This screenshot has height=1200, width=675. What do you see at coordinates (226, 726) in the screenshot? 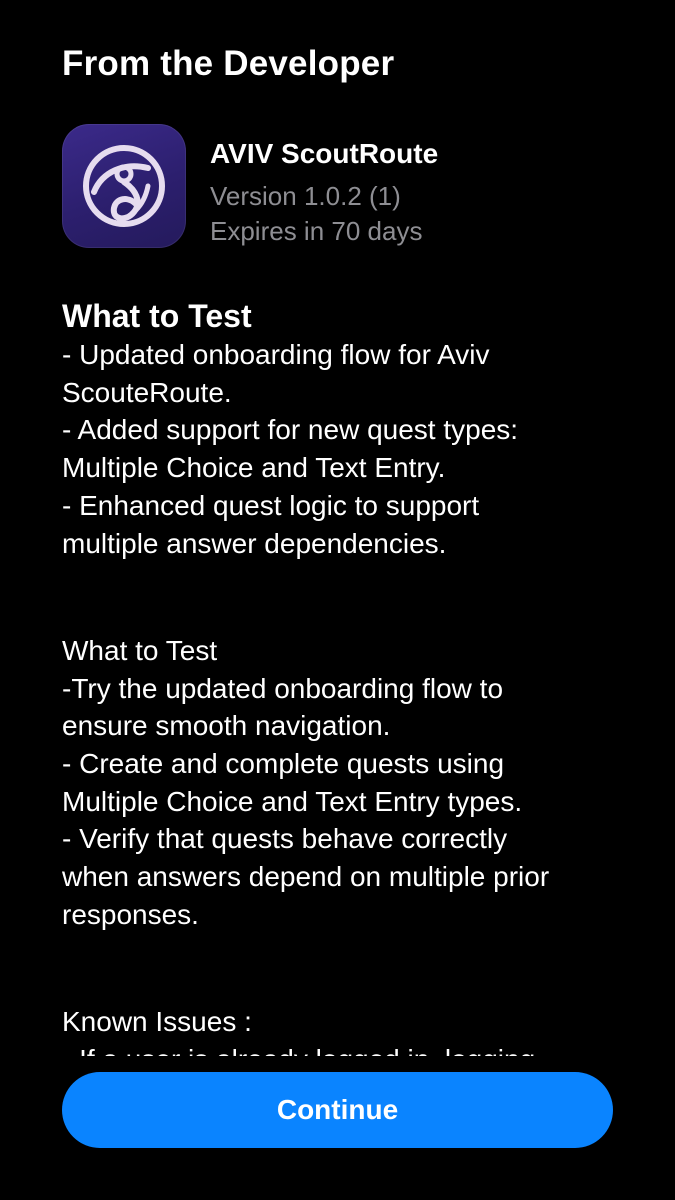
I see `notes-line: ensure smooth navigation.` at bounding box center [226, 726].